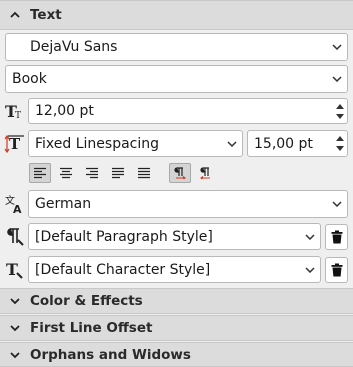 The height and width of the screenshot is (367, 353). What do you see at coordinates (86, 301) in the screenshot?
I see `section-color-effects-label: Color & Effects` at bounding box center [86, 301].